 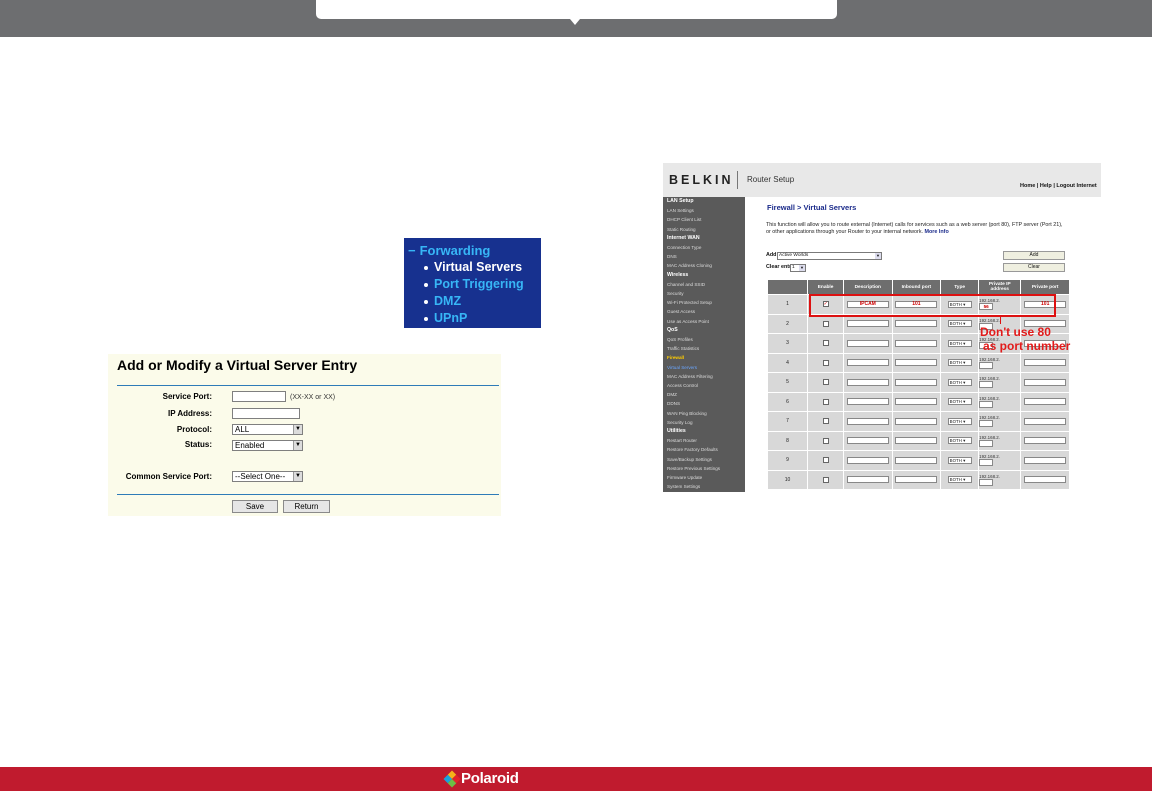 What do you see at coordinates (474, 267) in the screenshot?
I see `menu-item-virtual-servers: Virtual Servers` at bounding box center [474, 267].